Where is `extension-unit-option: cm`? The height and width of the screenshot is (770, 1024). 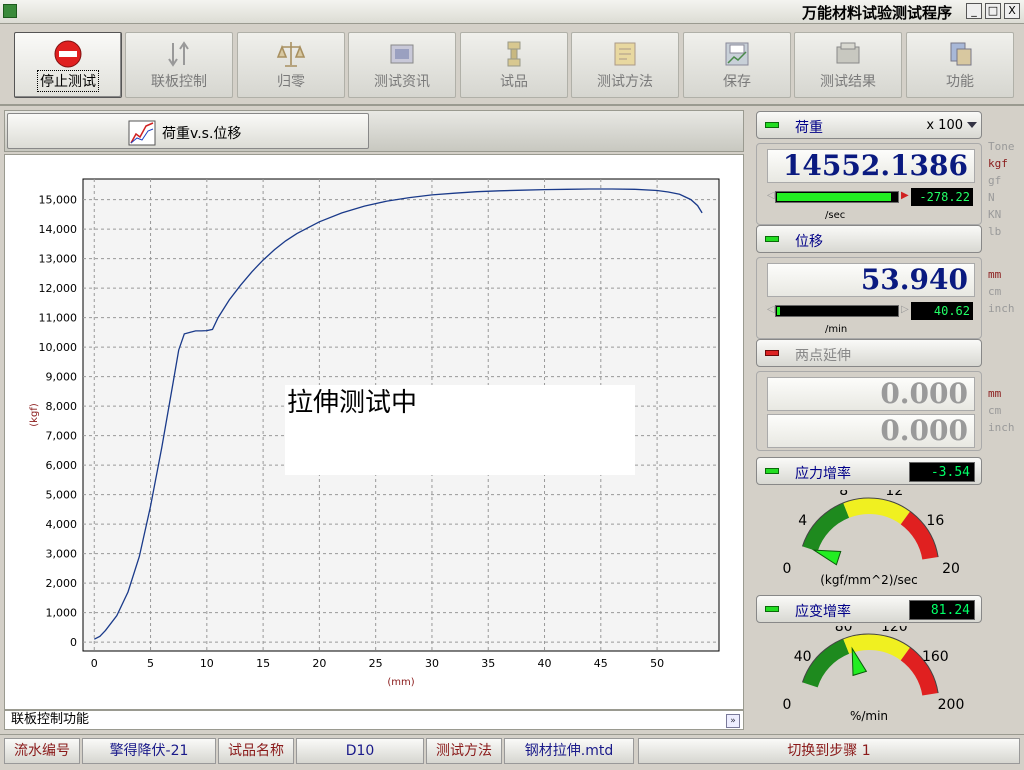
extension-unit-option: cm is located at coordinates (1001, 410).